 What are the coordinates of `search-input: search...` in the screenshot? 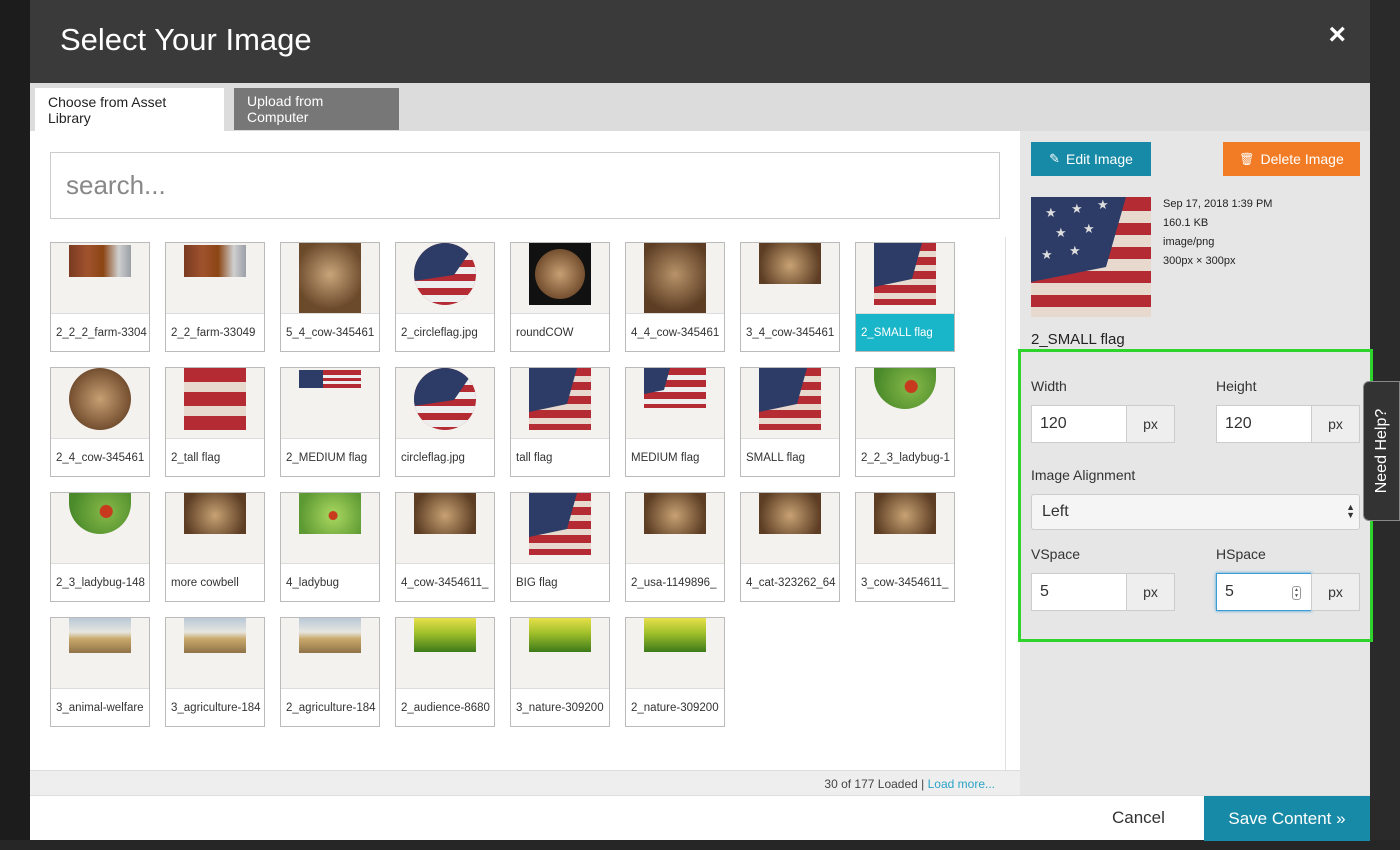 It's located at (525, 185).